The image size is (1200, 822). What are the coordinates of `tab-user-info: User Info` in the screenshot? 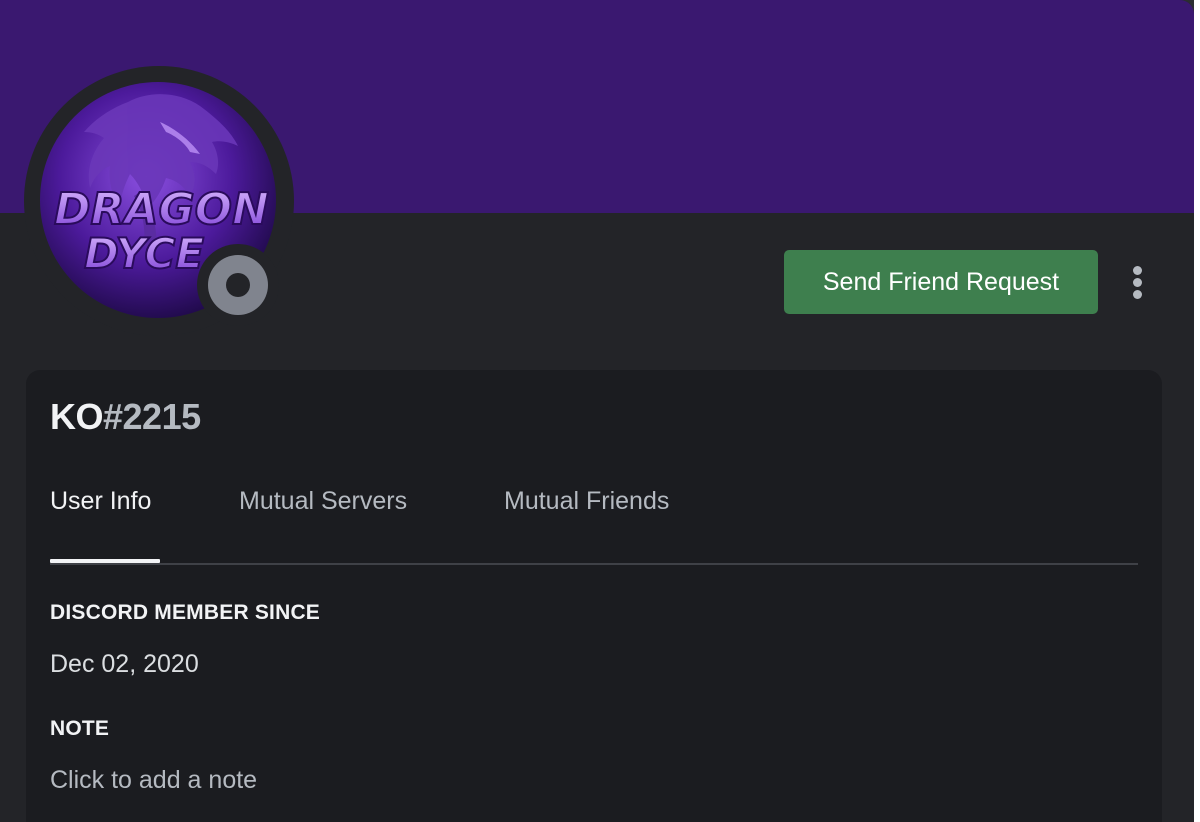 It's located at (100, 501).